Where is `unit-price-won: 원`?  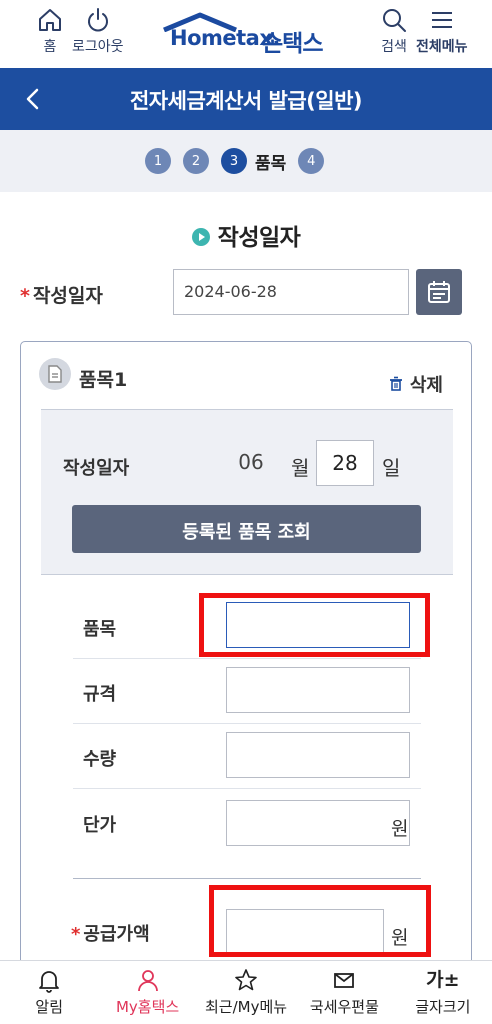 unit-price-won: 원 is located at coordinates (400, 829).